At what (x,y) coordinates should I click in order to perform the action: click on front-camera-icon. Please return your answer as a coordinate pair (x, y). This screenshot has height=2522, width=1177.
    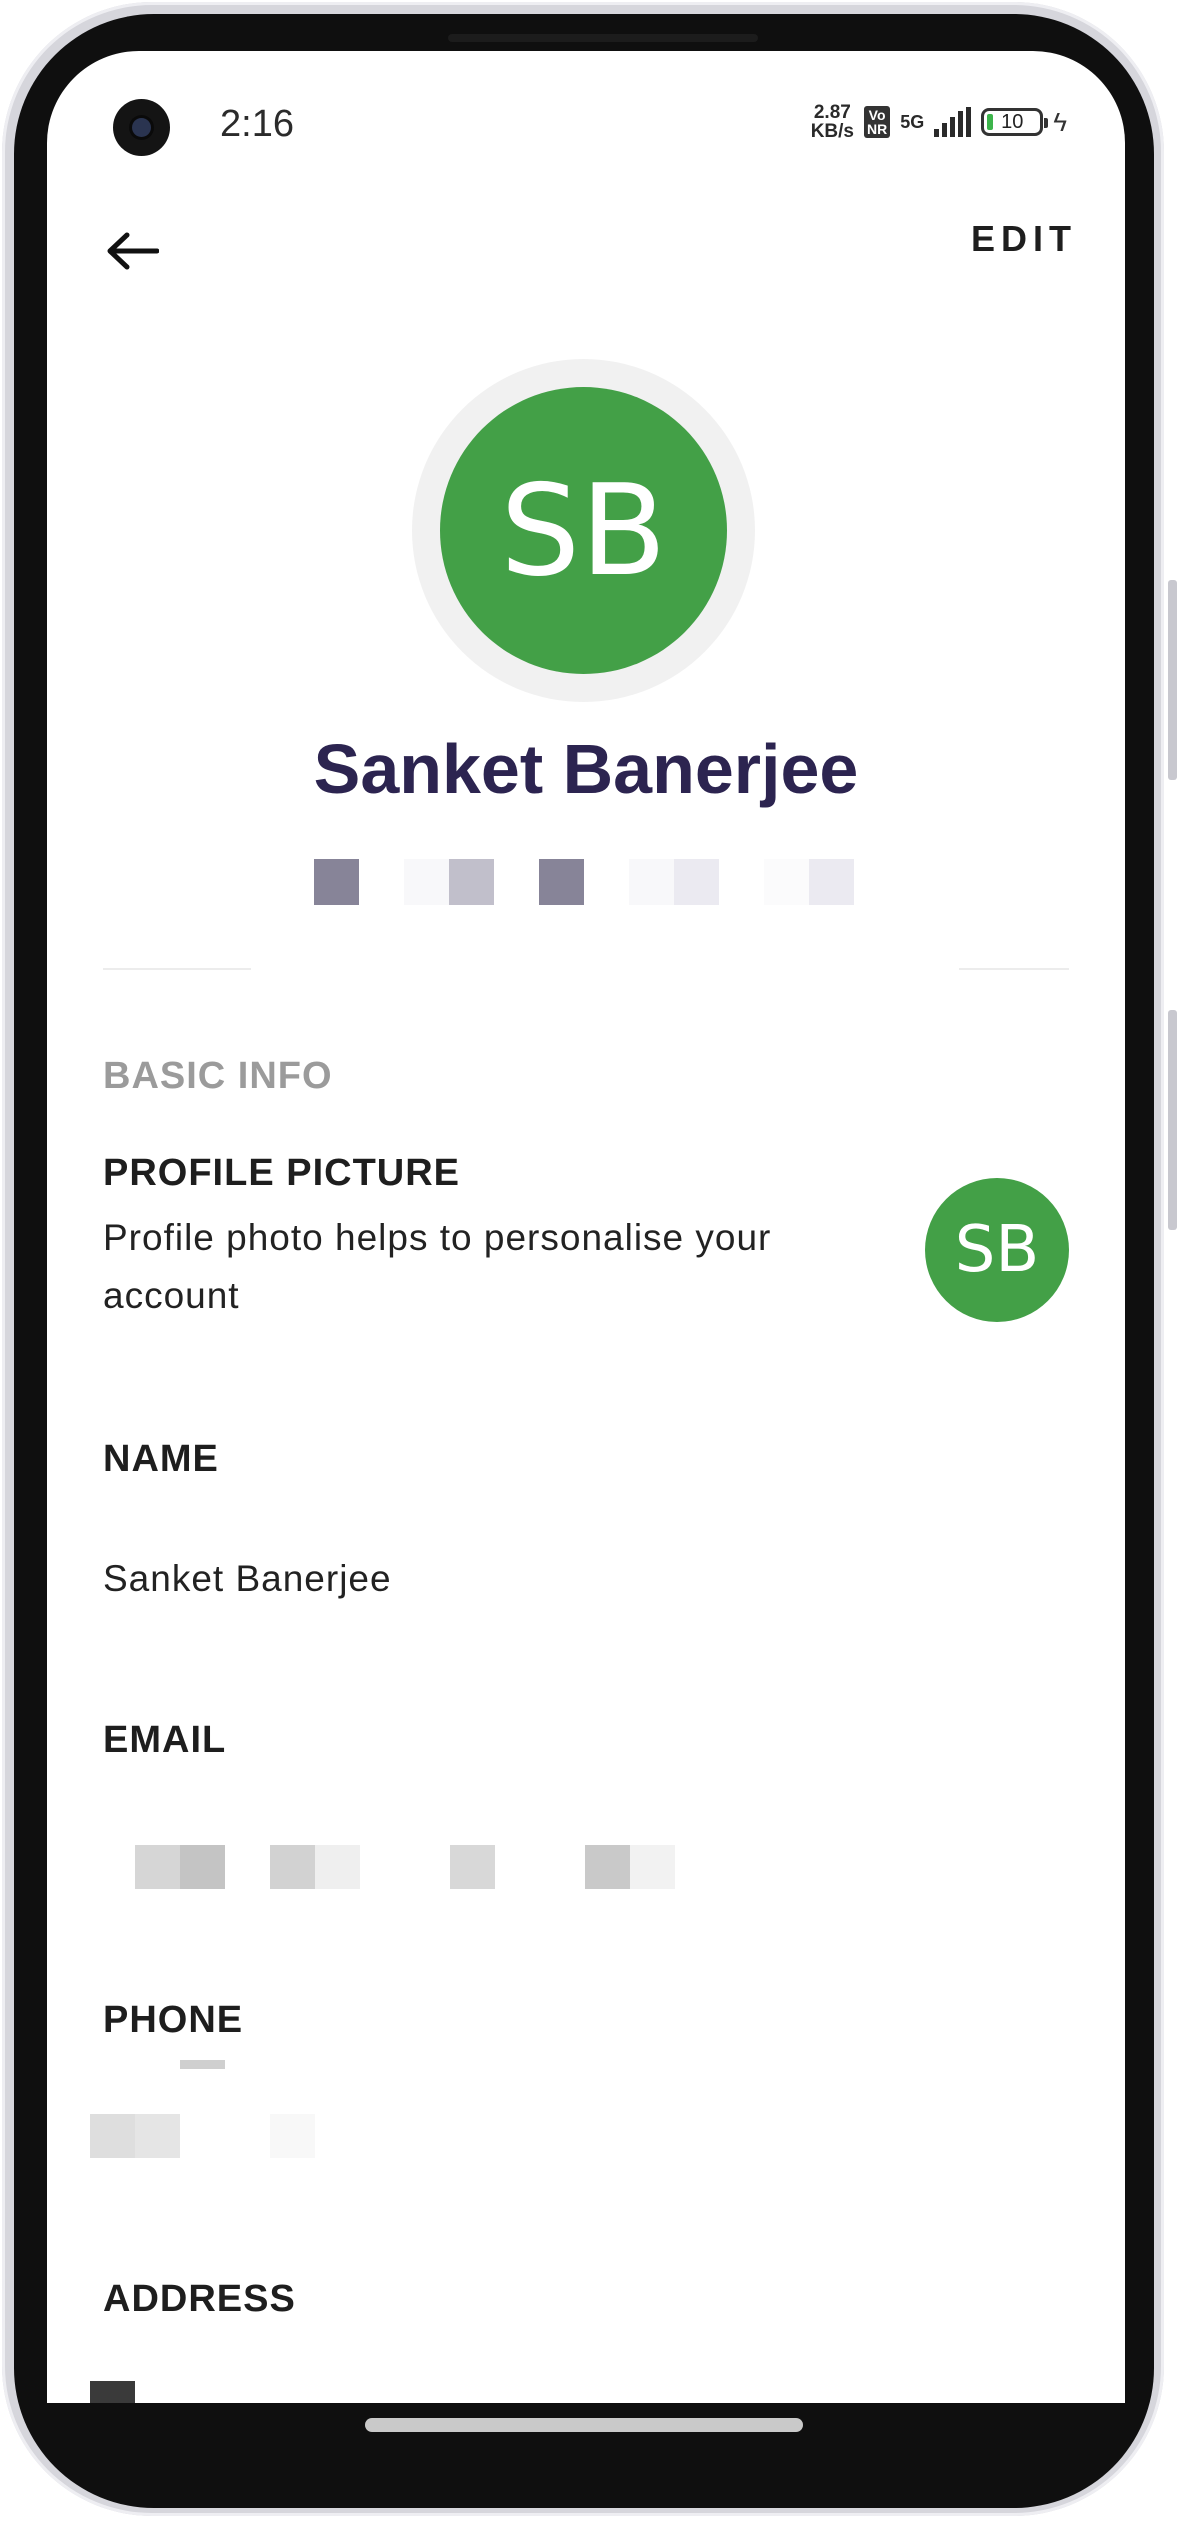
    Looking at the image, I should click on (141, 127).